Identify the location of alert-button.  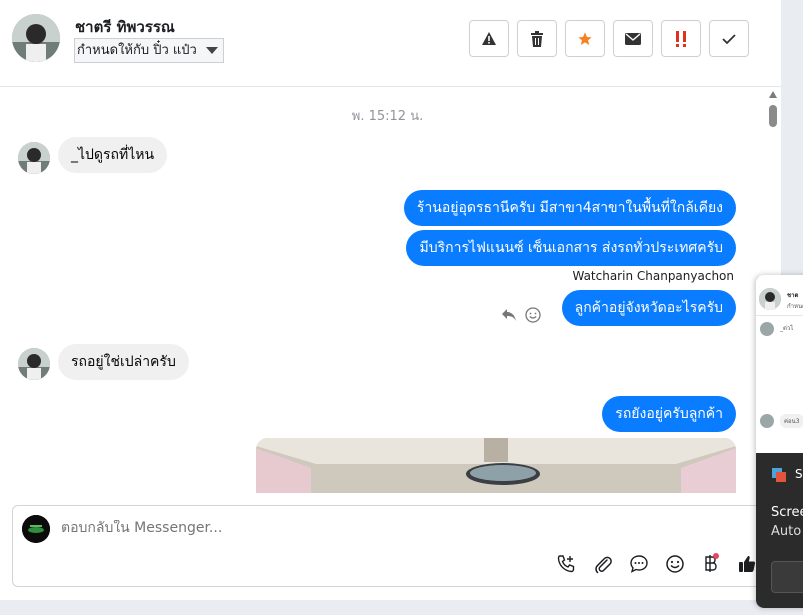
(489, 38).